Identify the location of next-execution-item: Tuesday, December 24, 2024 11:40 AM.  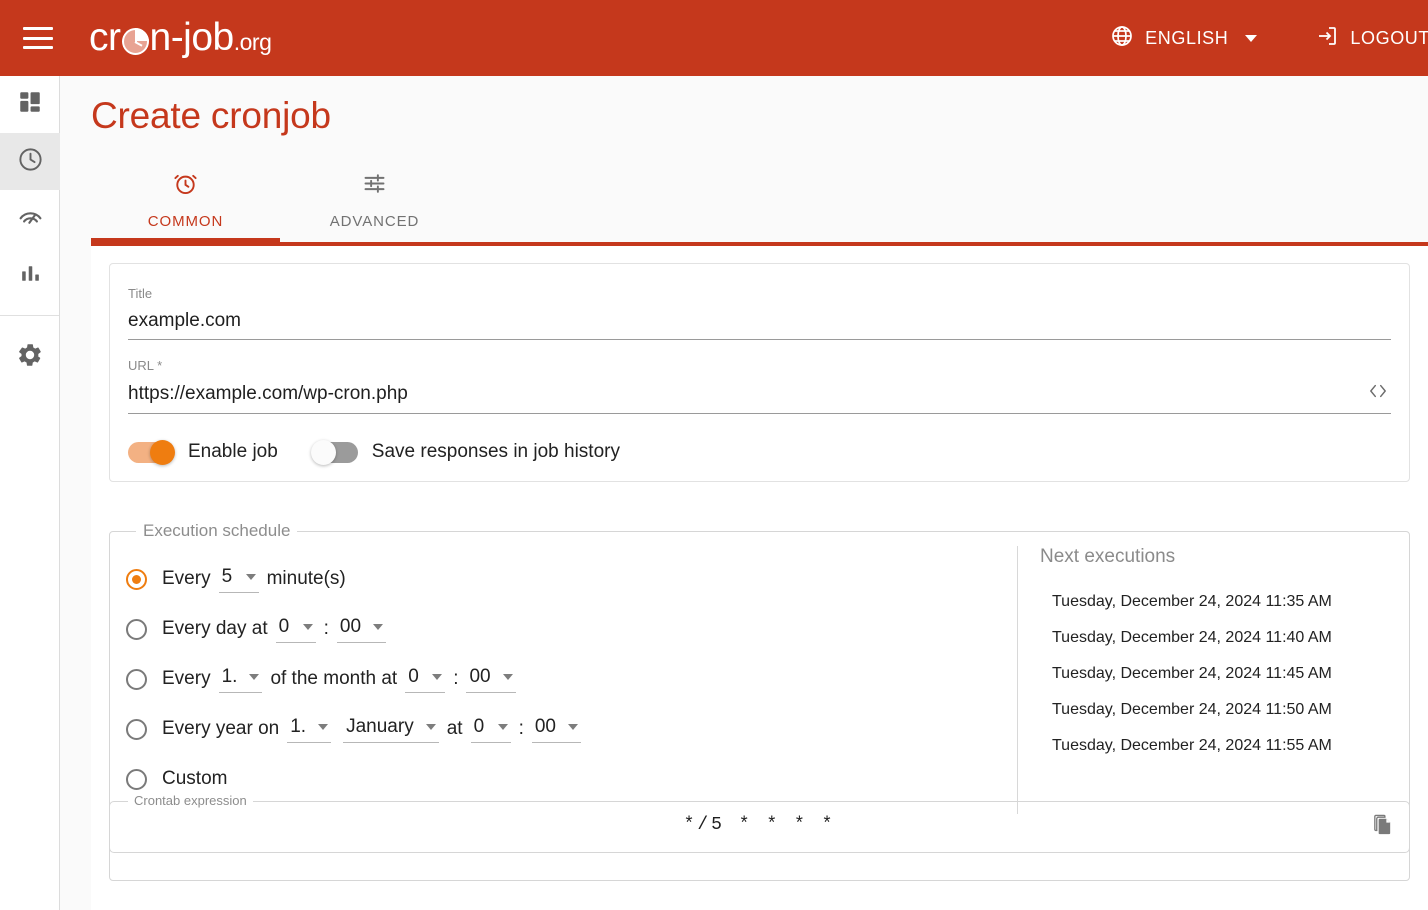
(1192, 637).